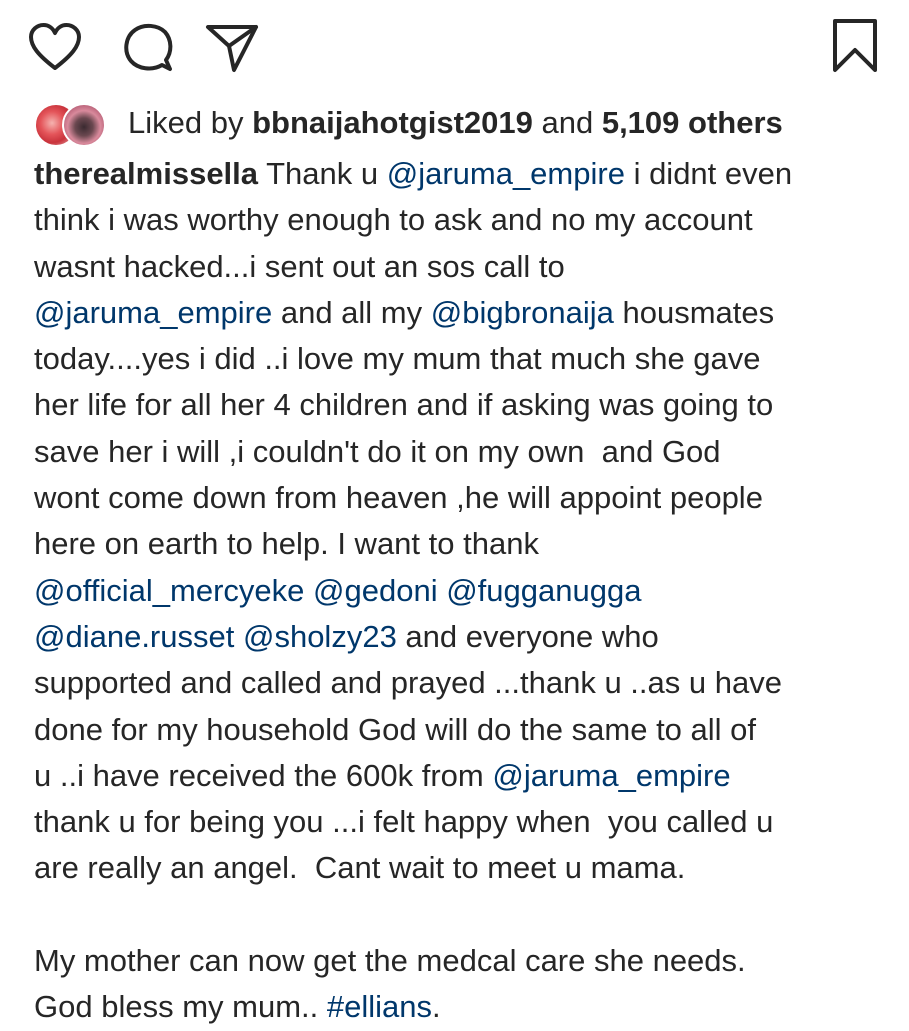 This screenshot has width=909, height=1031. I want to click on liked-by-prefix: Liked by, so click(190, 122).